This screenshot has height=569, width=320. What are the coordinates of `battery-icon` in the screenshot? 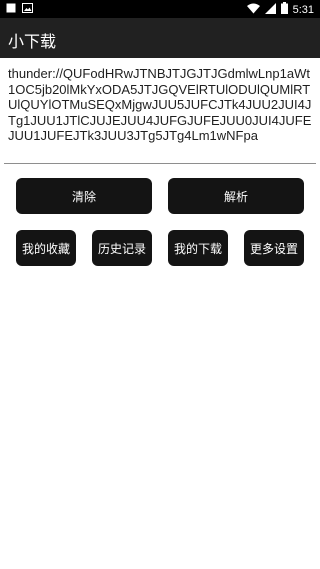 It's located at (284, 9).